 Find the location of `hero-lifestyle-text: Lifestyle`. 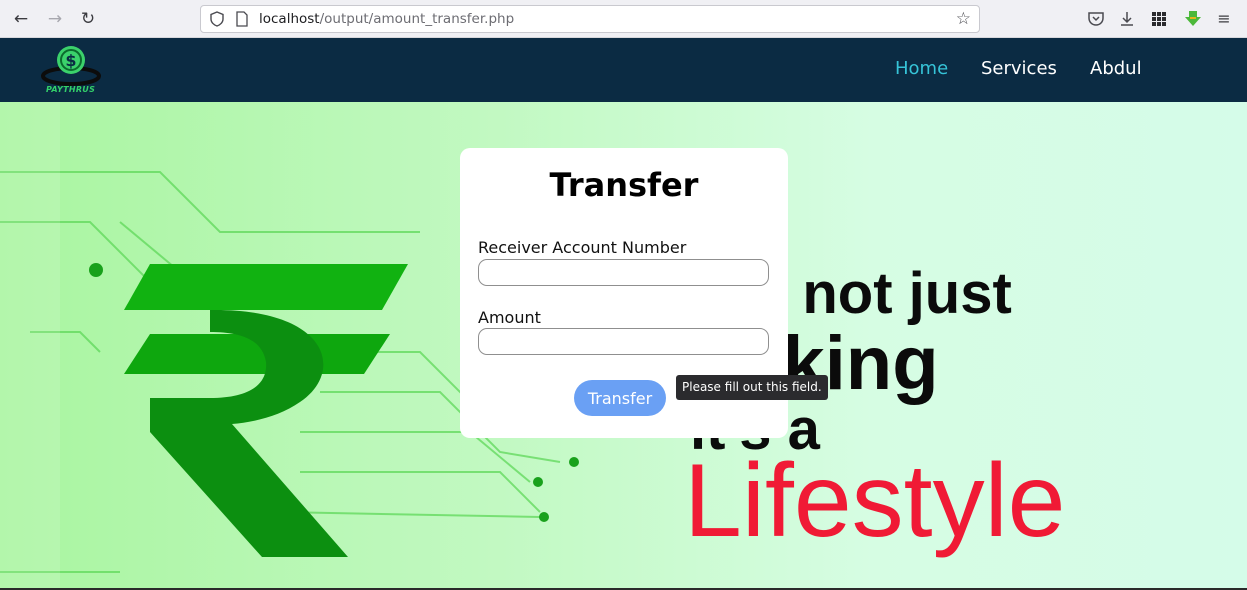

hero-lifestyle-text: Lifestyle is located at coordinates (875, 501).